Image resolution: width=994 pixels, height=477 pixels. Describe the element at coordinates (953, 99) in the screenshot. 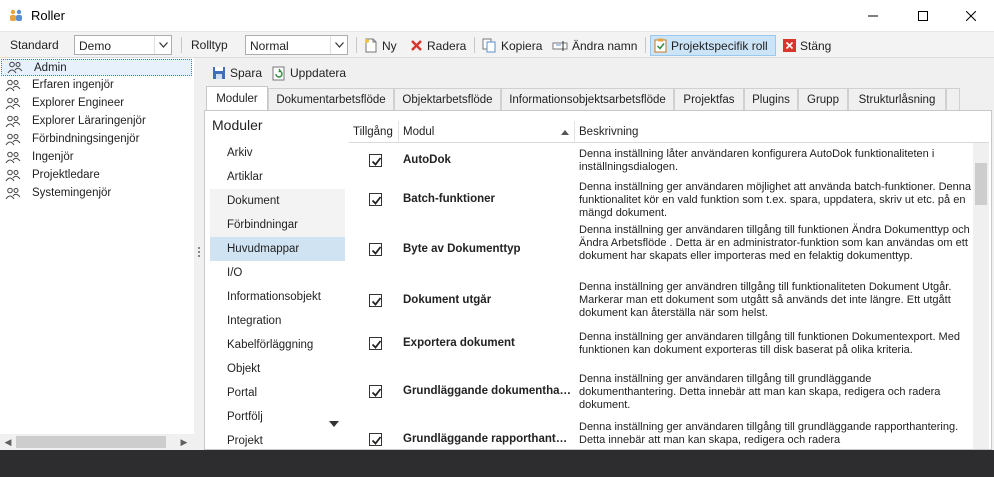

I see `tab-overflow` at that location.